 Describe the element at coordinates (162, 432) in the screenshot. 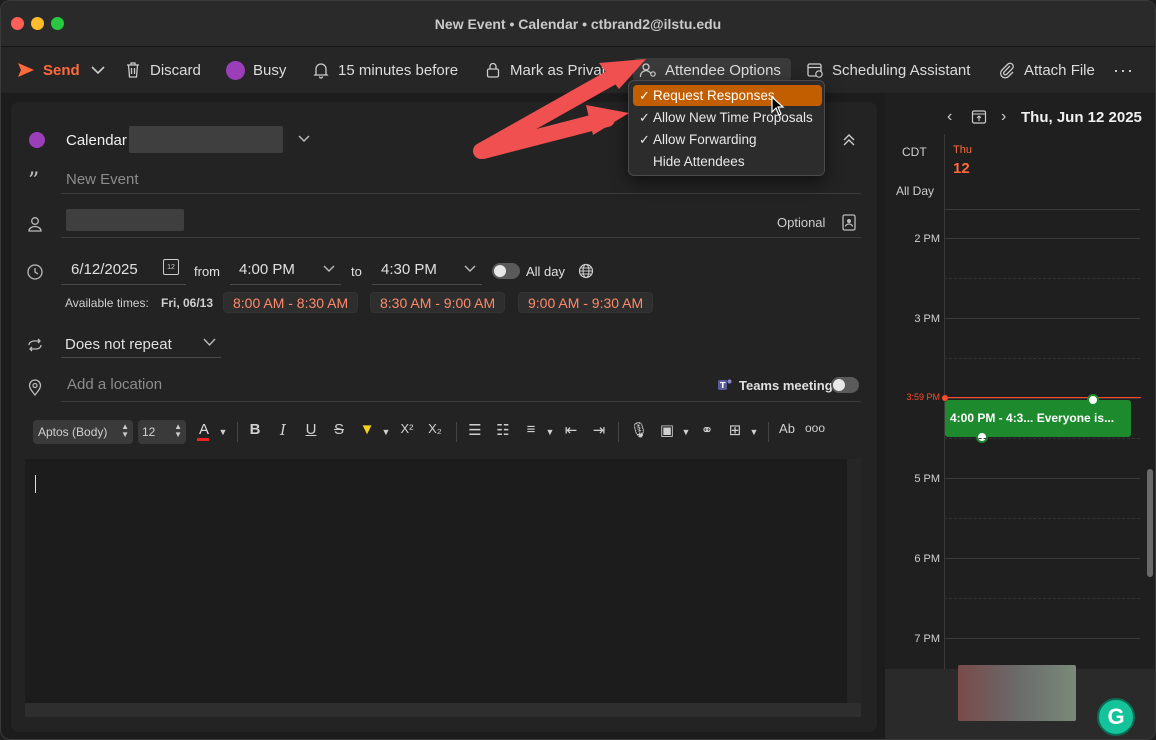

I see `font-size-select: 12 ▲ ▼` at that location.